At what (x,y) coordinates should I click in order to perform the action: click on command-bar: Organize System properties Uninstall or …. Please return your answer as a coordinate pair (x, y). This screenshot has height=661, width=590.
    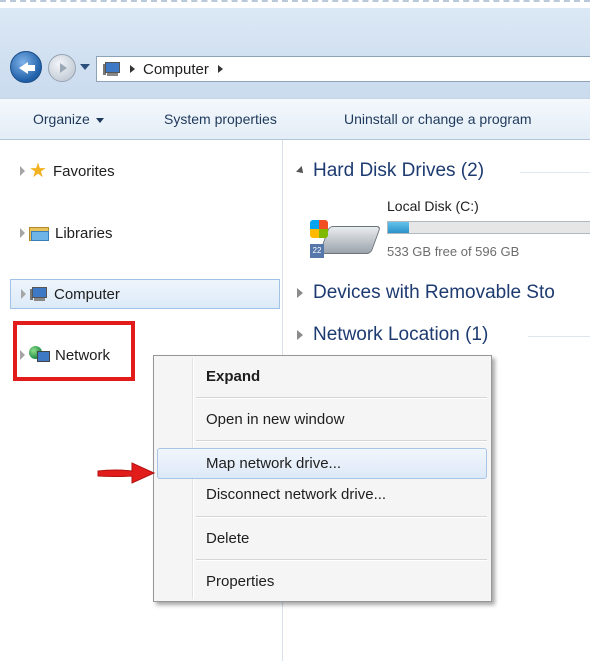
    Looking at the image, I should click on (295, 119).